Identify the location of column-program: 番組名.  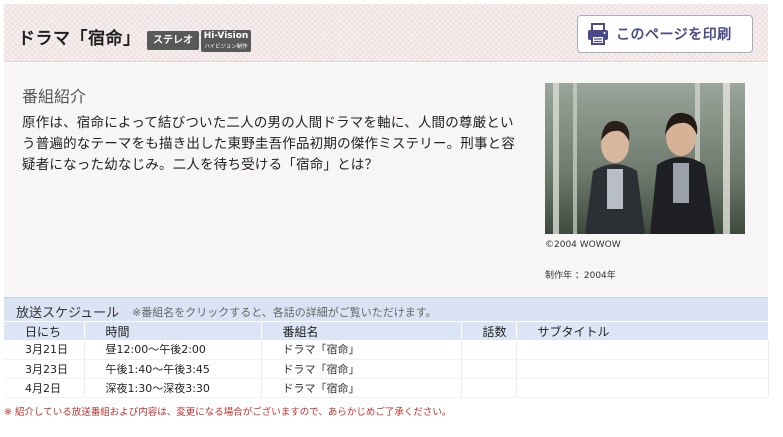
(361, 331).